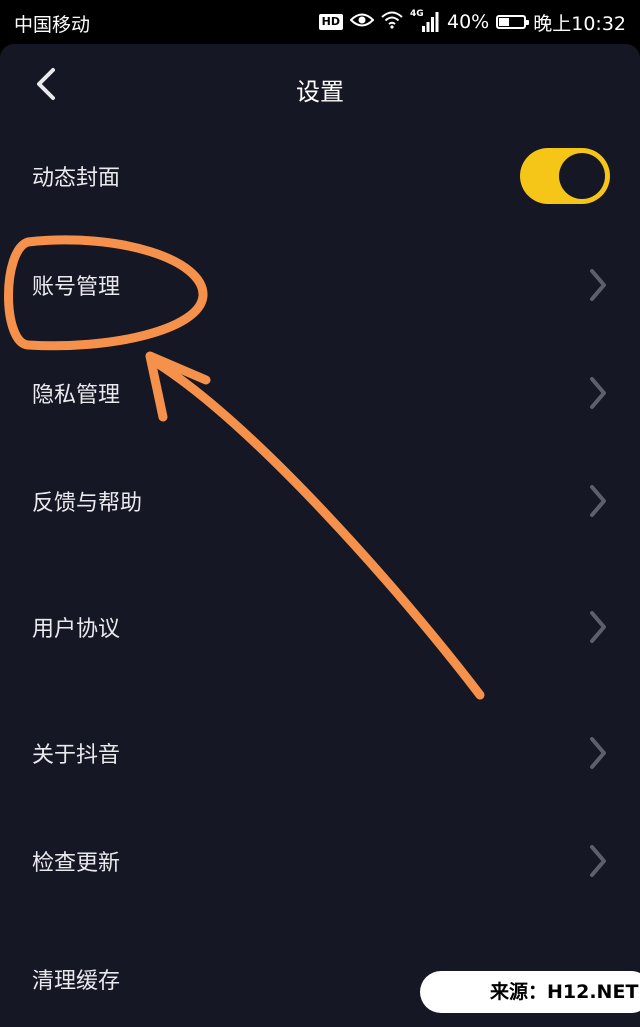  I want to click on setting-row-label: 账号管理, so click(76, 287).